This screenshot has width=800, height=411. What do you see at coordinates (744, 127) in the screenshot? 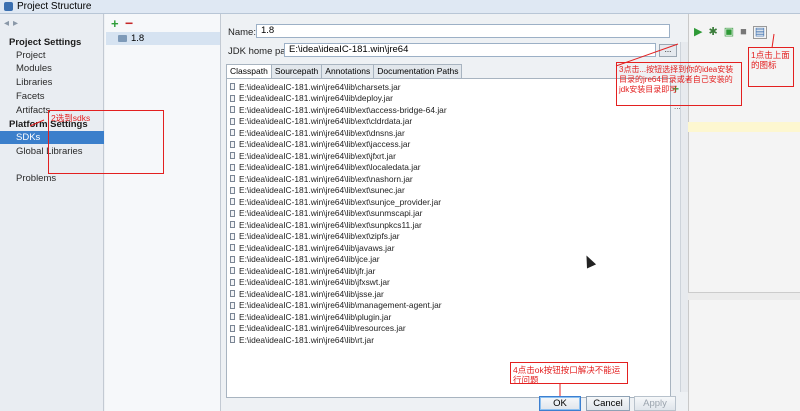
I see `ide-highlight-line` at bounding box center [744, 127].